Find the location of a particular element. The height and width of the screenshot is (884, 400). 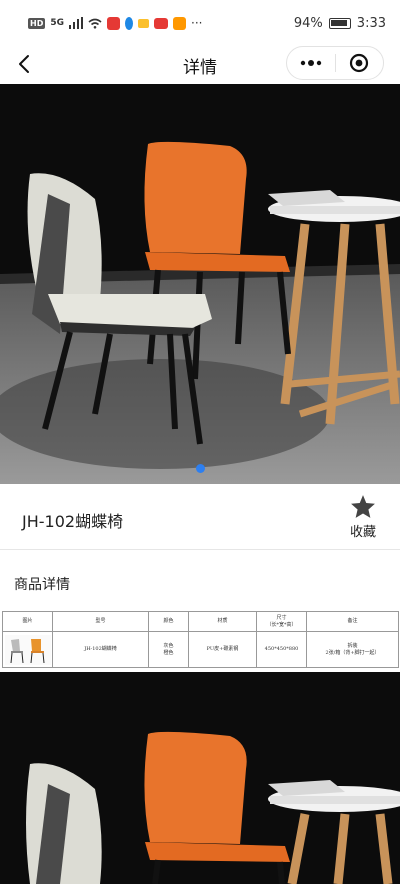

nav-bar: 详情 is located at coordinates (200, 65).